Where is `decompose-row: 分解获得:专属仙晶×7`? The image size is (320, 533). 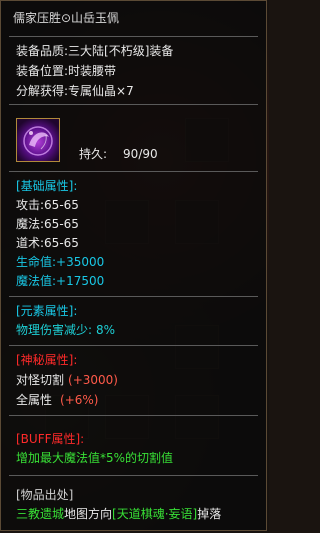
decompose-row: 分解获得:专属仙晶×7 is located at coordinates (75, 91).